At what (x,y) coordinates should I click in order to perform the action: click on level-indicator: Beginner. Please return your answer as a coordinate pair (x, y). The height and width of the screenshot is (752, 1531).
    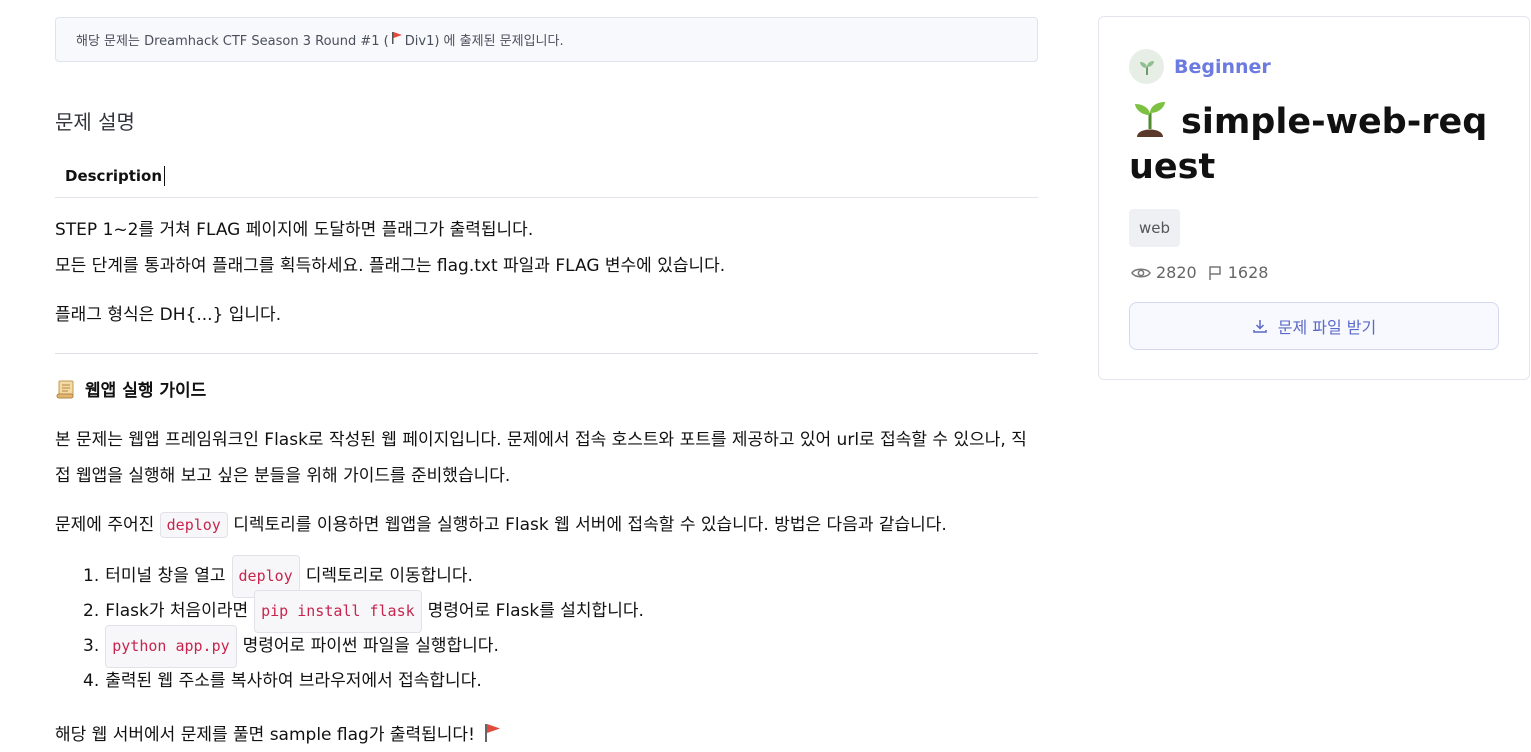
    Looking at the image, I should click on (1200, 66).